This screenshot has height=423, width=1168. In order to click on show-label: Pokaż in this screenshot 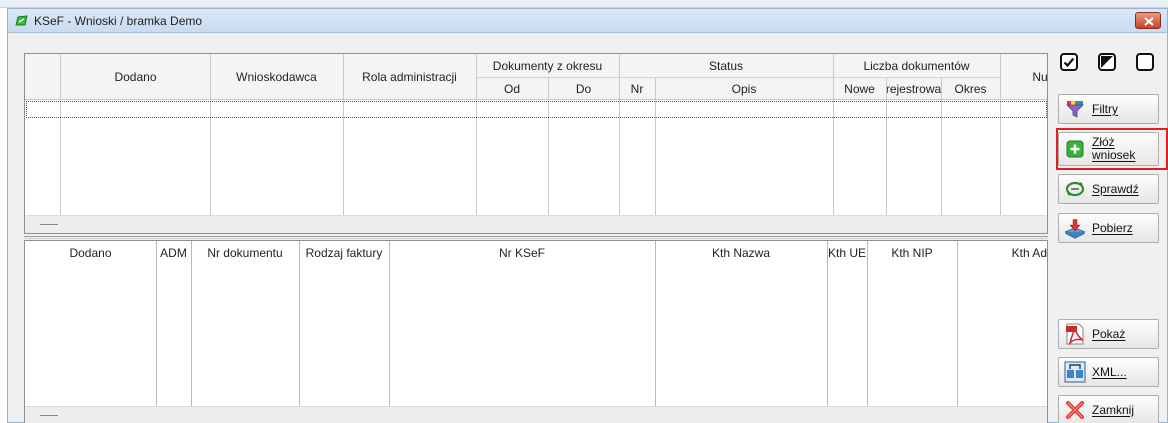, I will do `click(1109, 333)`.